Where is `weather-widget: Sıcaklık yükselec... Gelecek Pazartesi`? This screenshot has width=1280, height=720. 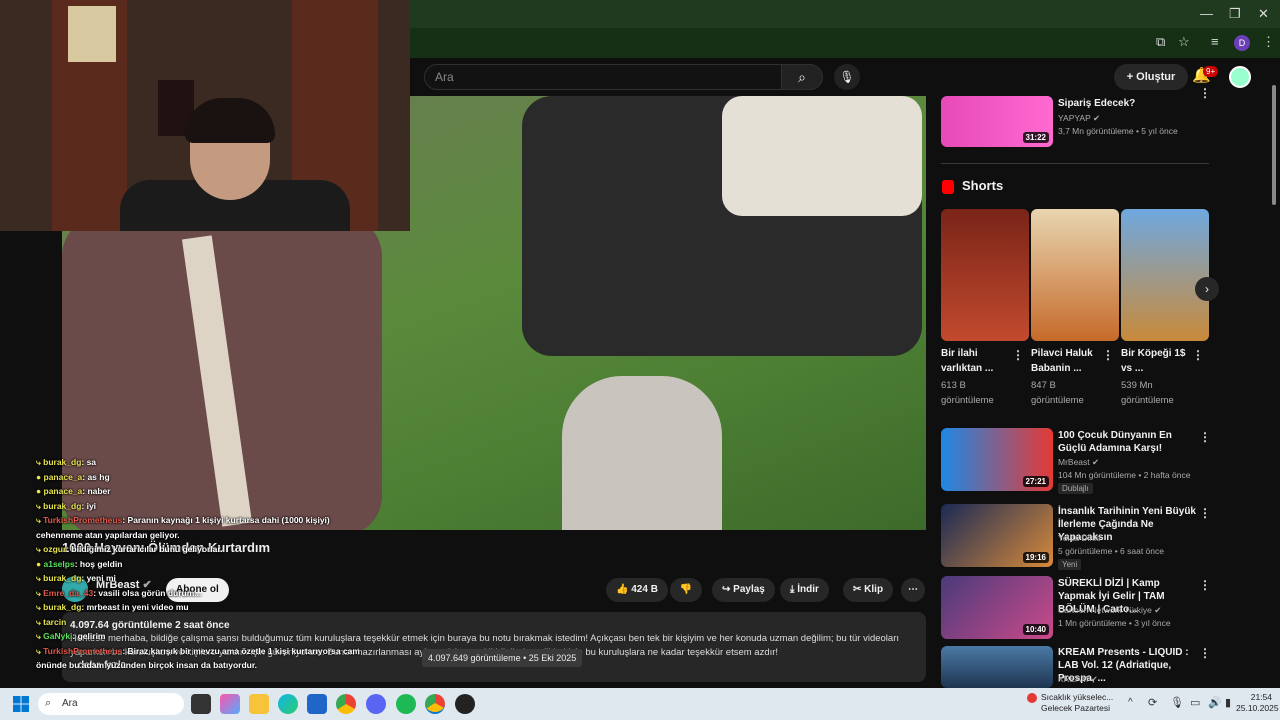
weather-widget: Sıcaklık yükselec... Gelecek Pazartesi is located at coordinates (1077, 703).